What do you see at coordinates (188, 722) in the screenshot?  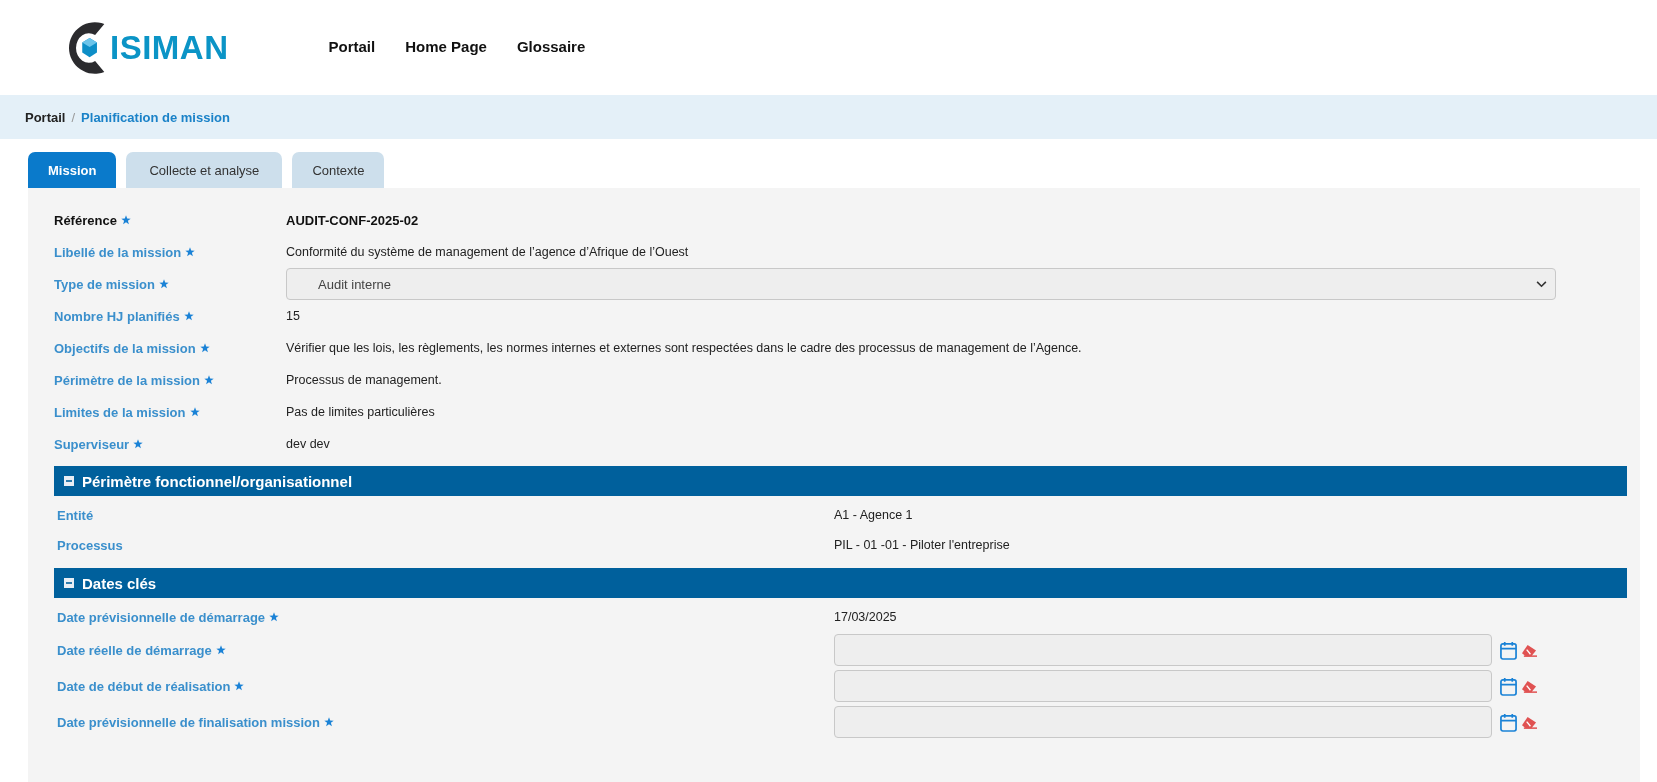 I see `field-label: Date prévisionnelle de finalisation mission` at bounding box center [188, 722].